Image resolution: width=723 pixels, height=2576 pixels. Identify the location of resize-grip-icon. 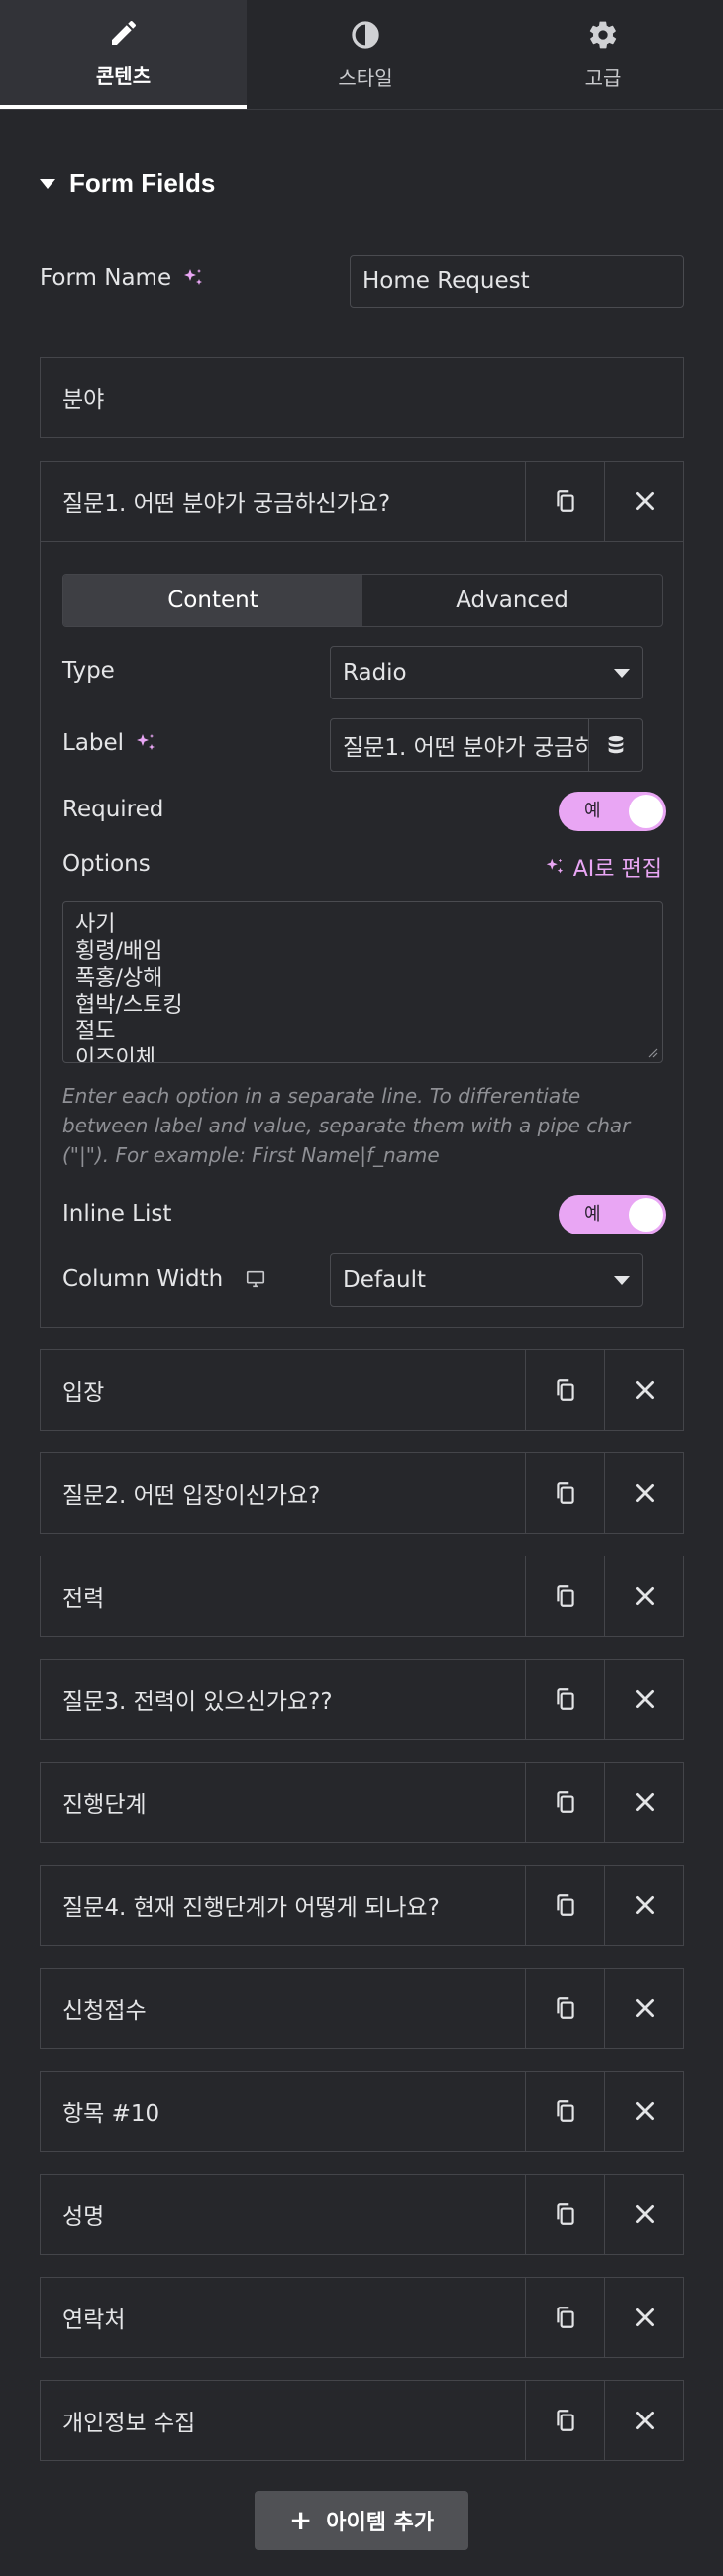
(652, 1052).